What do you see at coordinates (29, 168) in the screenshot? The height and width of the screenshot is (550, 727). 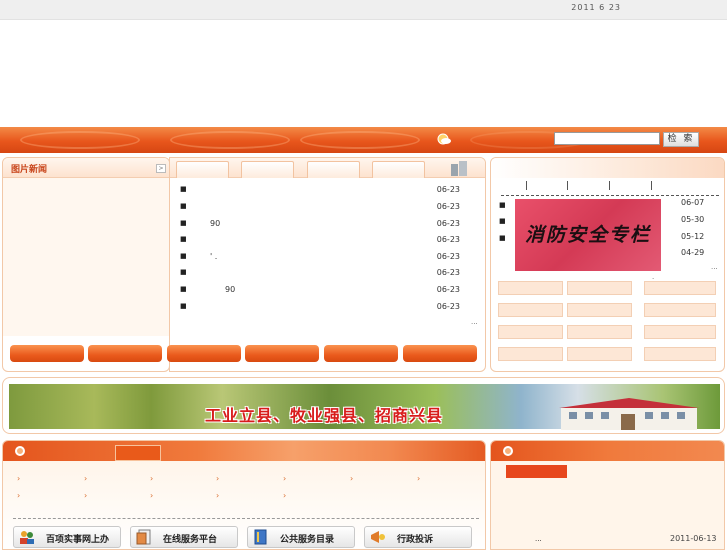 I see `photo-news-title: 图片新闻` at bounding box center [29, 168].